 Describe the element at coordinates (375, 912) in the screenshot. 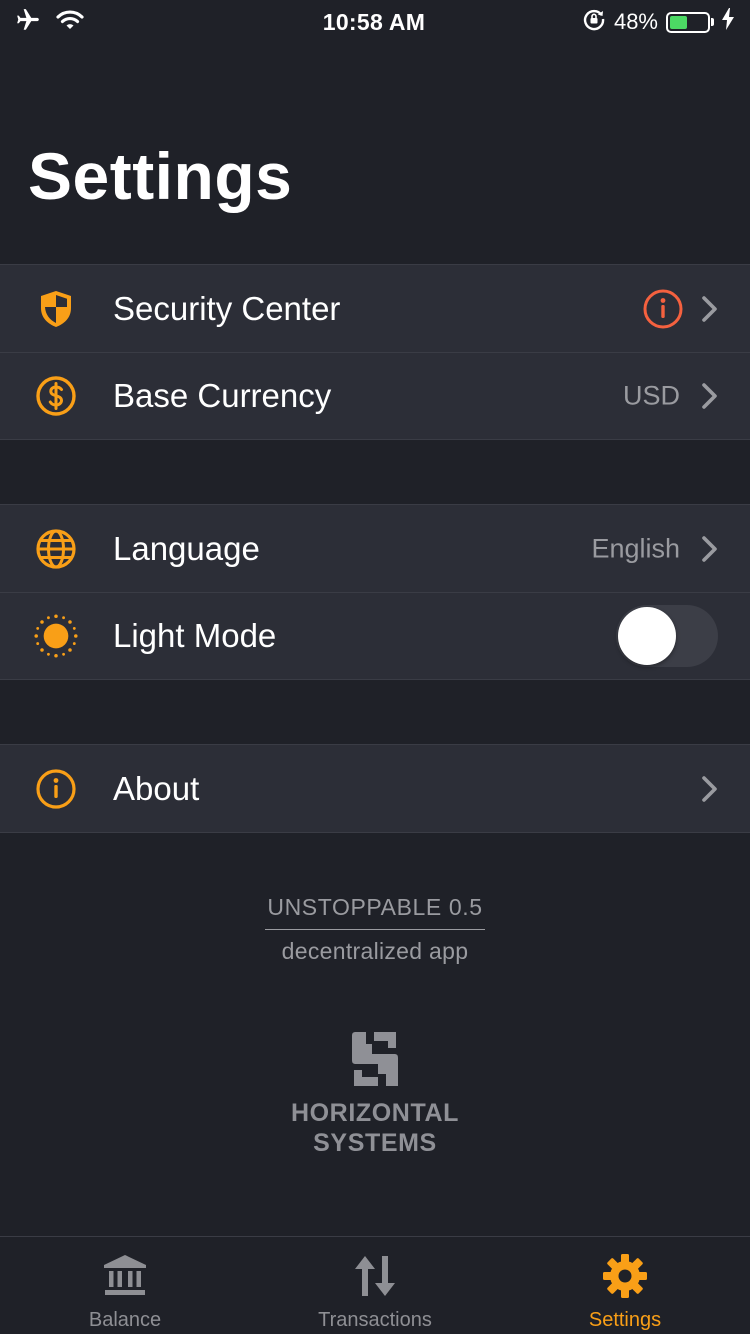

I see `app-version: UNSTOPPABLE 0.5` at that location.